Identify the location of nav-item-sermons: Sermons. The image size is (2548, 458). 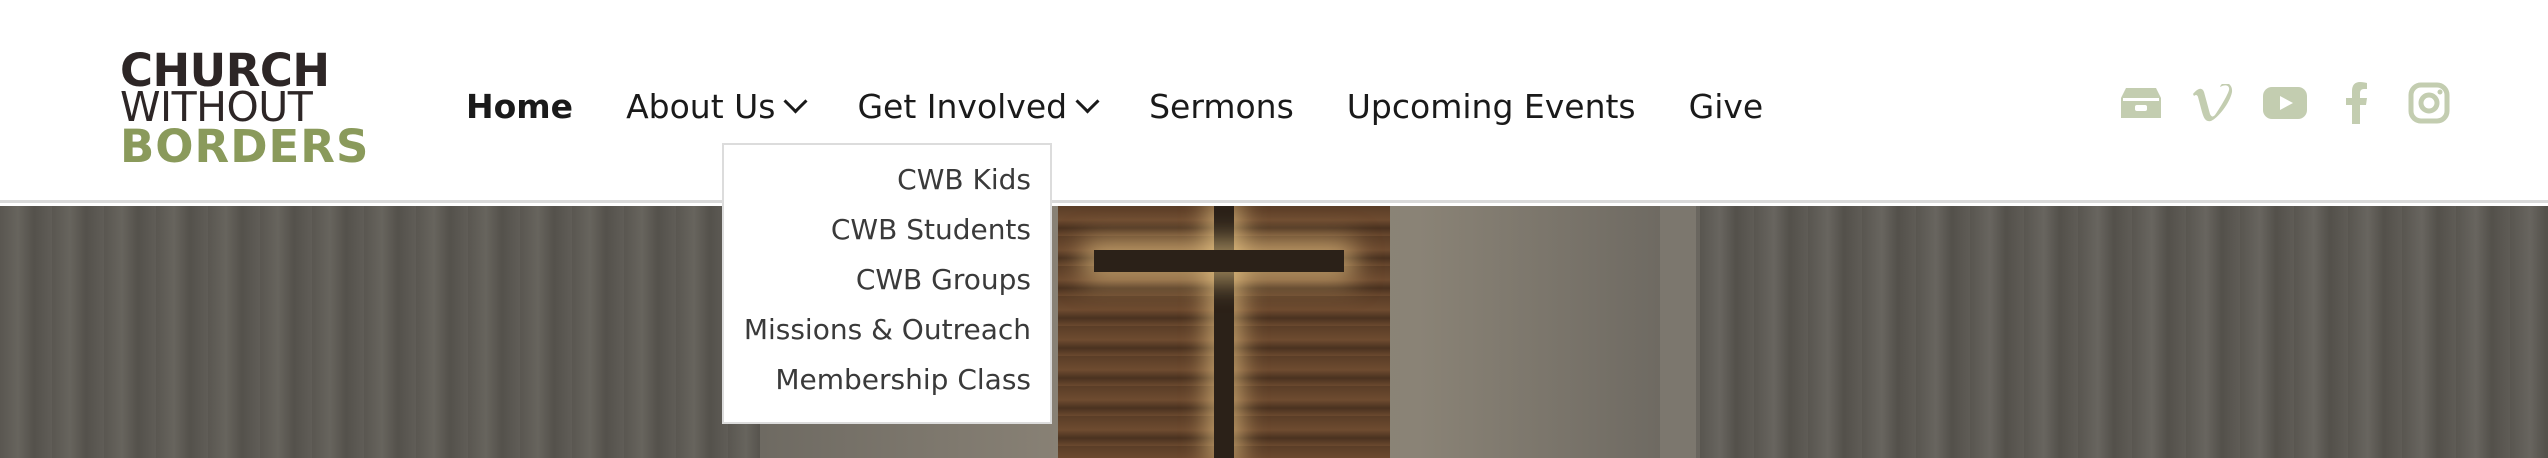
(1221, 106).